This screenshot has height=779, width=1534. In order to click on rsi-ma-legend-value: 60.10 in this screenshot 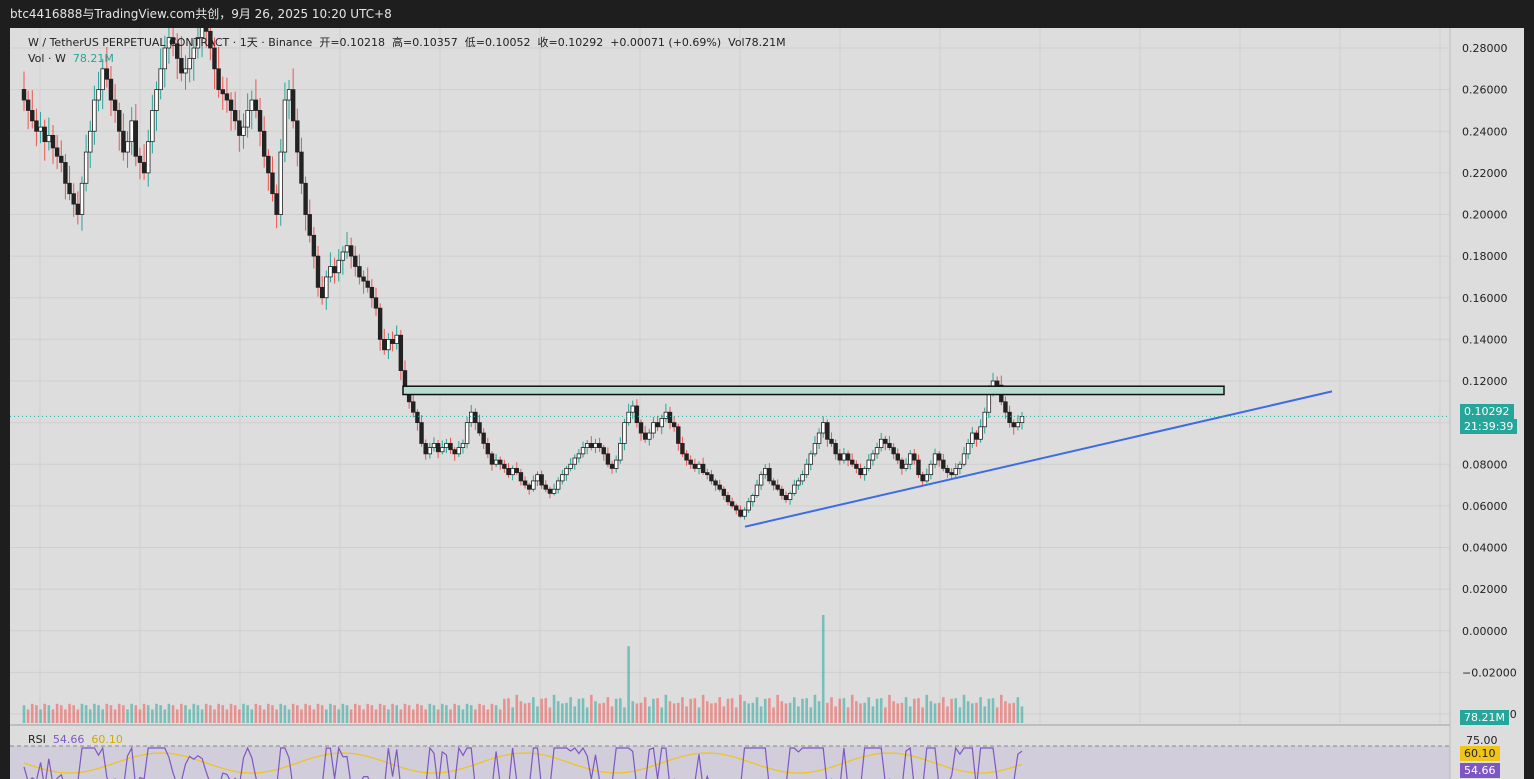, I will do `click(107, 739)`.